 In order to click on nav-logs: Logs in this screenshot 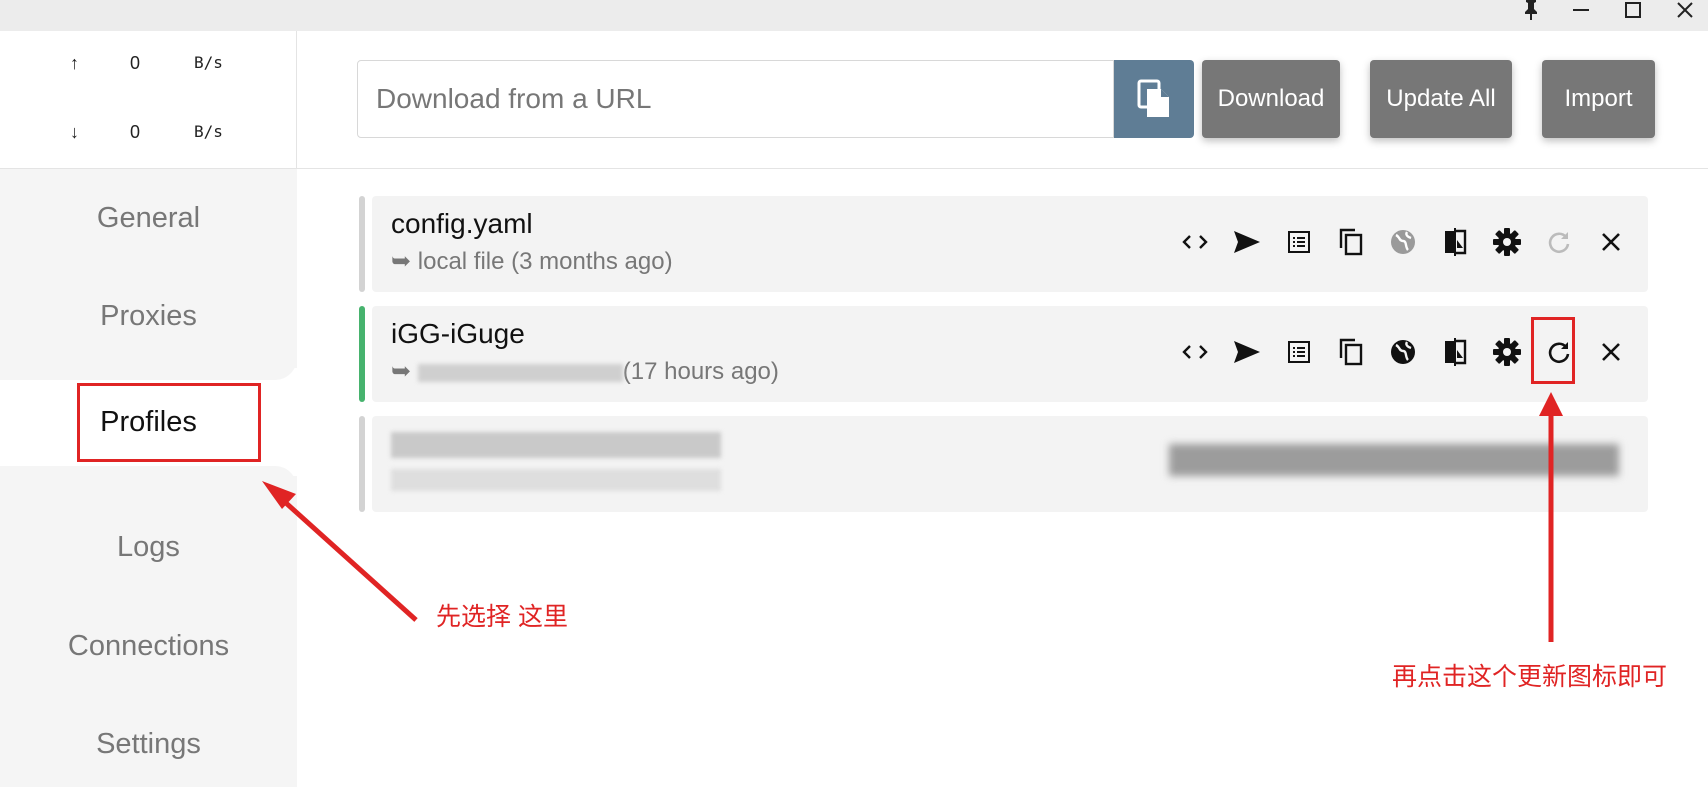, I will do `click(148, 547)`.